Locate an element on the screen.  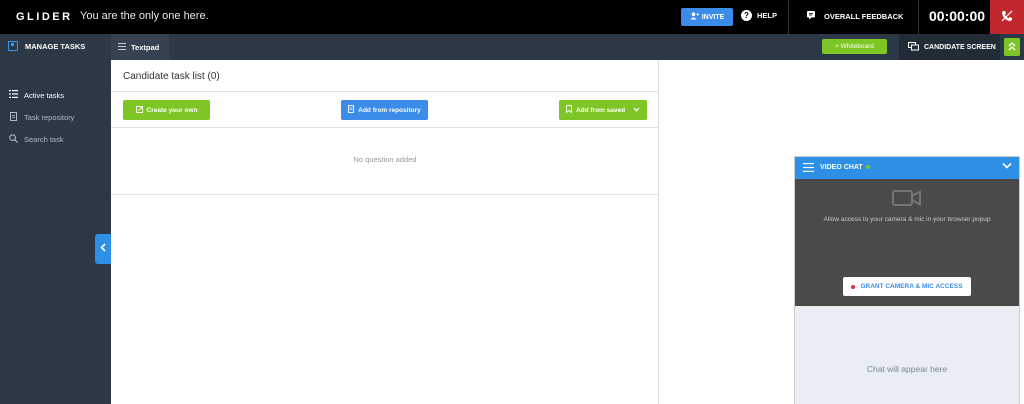
video-chat-header: VIDEO CHAT is located at coordinates (907, 168).